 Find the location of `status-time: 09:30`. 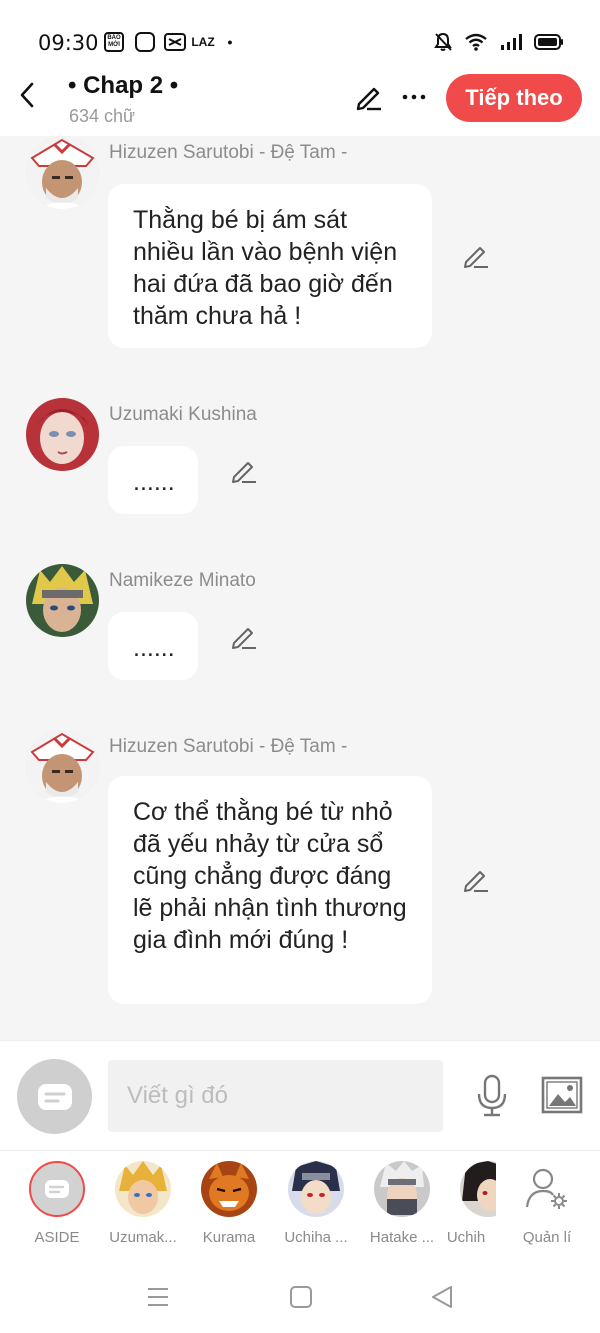

status-time: 09:30 is located at coordinates (68, 43).